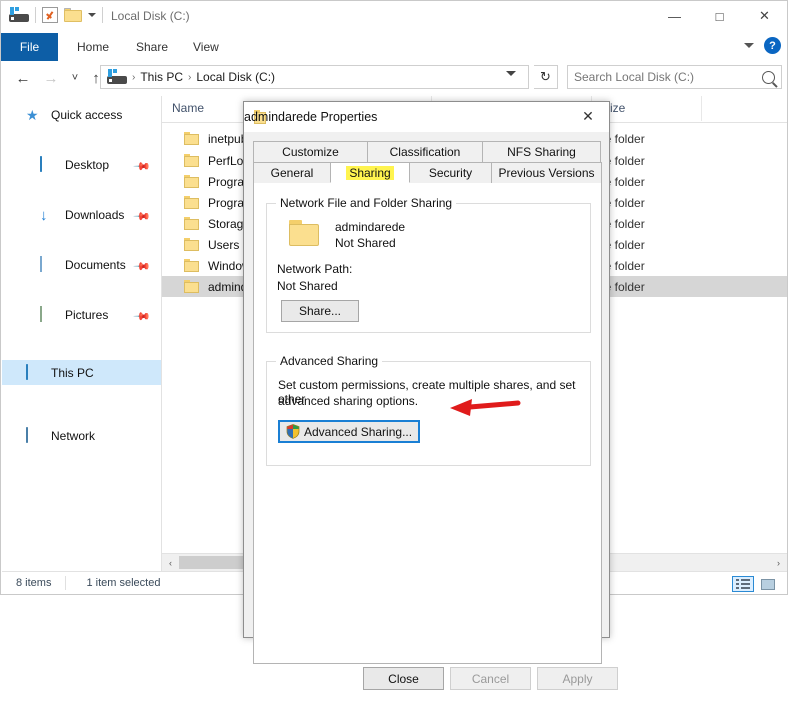 The width and height of the screenshot is (788, 702). I want to click on maximize-button: □, so click(719, 16).